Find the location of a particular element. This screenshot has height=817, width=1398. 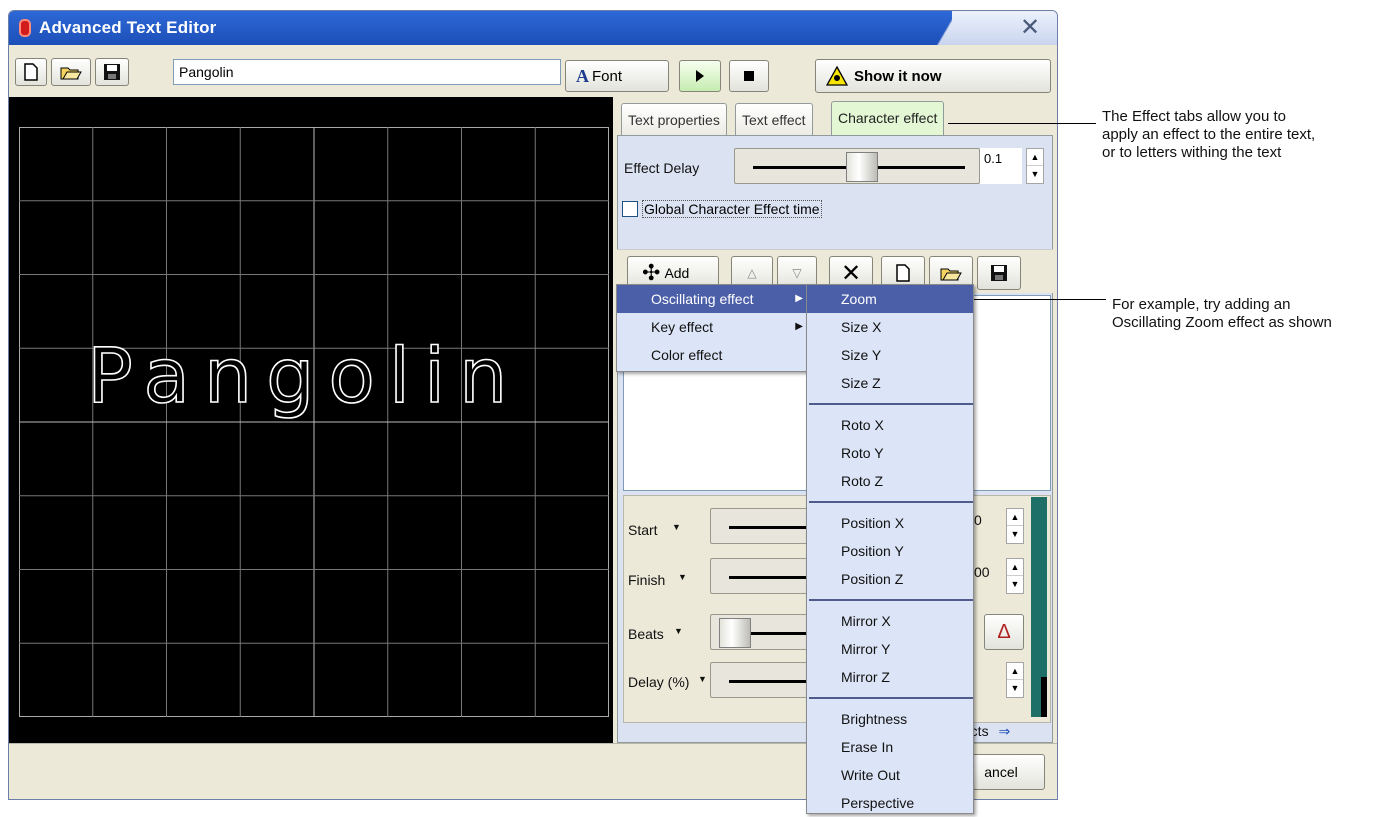

menu-item-label: Roto Z is located at coordinates (862, 481).